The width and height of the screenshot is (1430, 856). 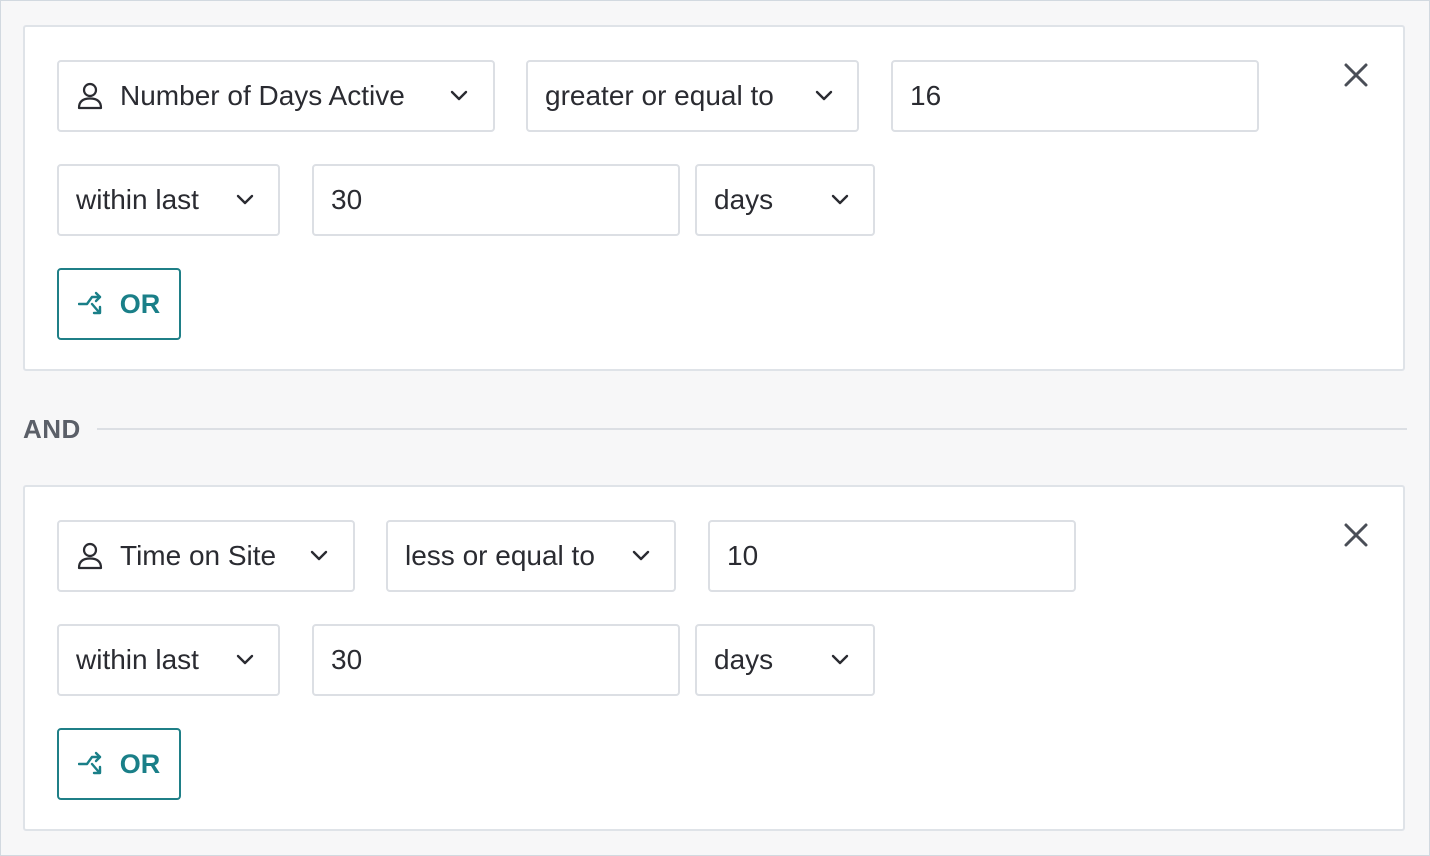 What do you see at coordinates (1075, 96) in the screenshot?
I see `value-input: 16` at bounding box center [1075, 96].